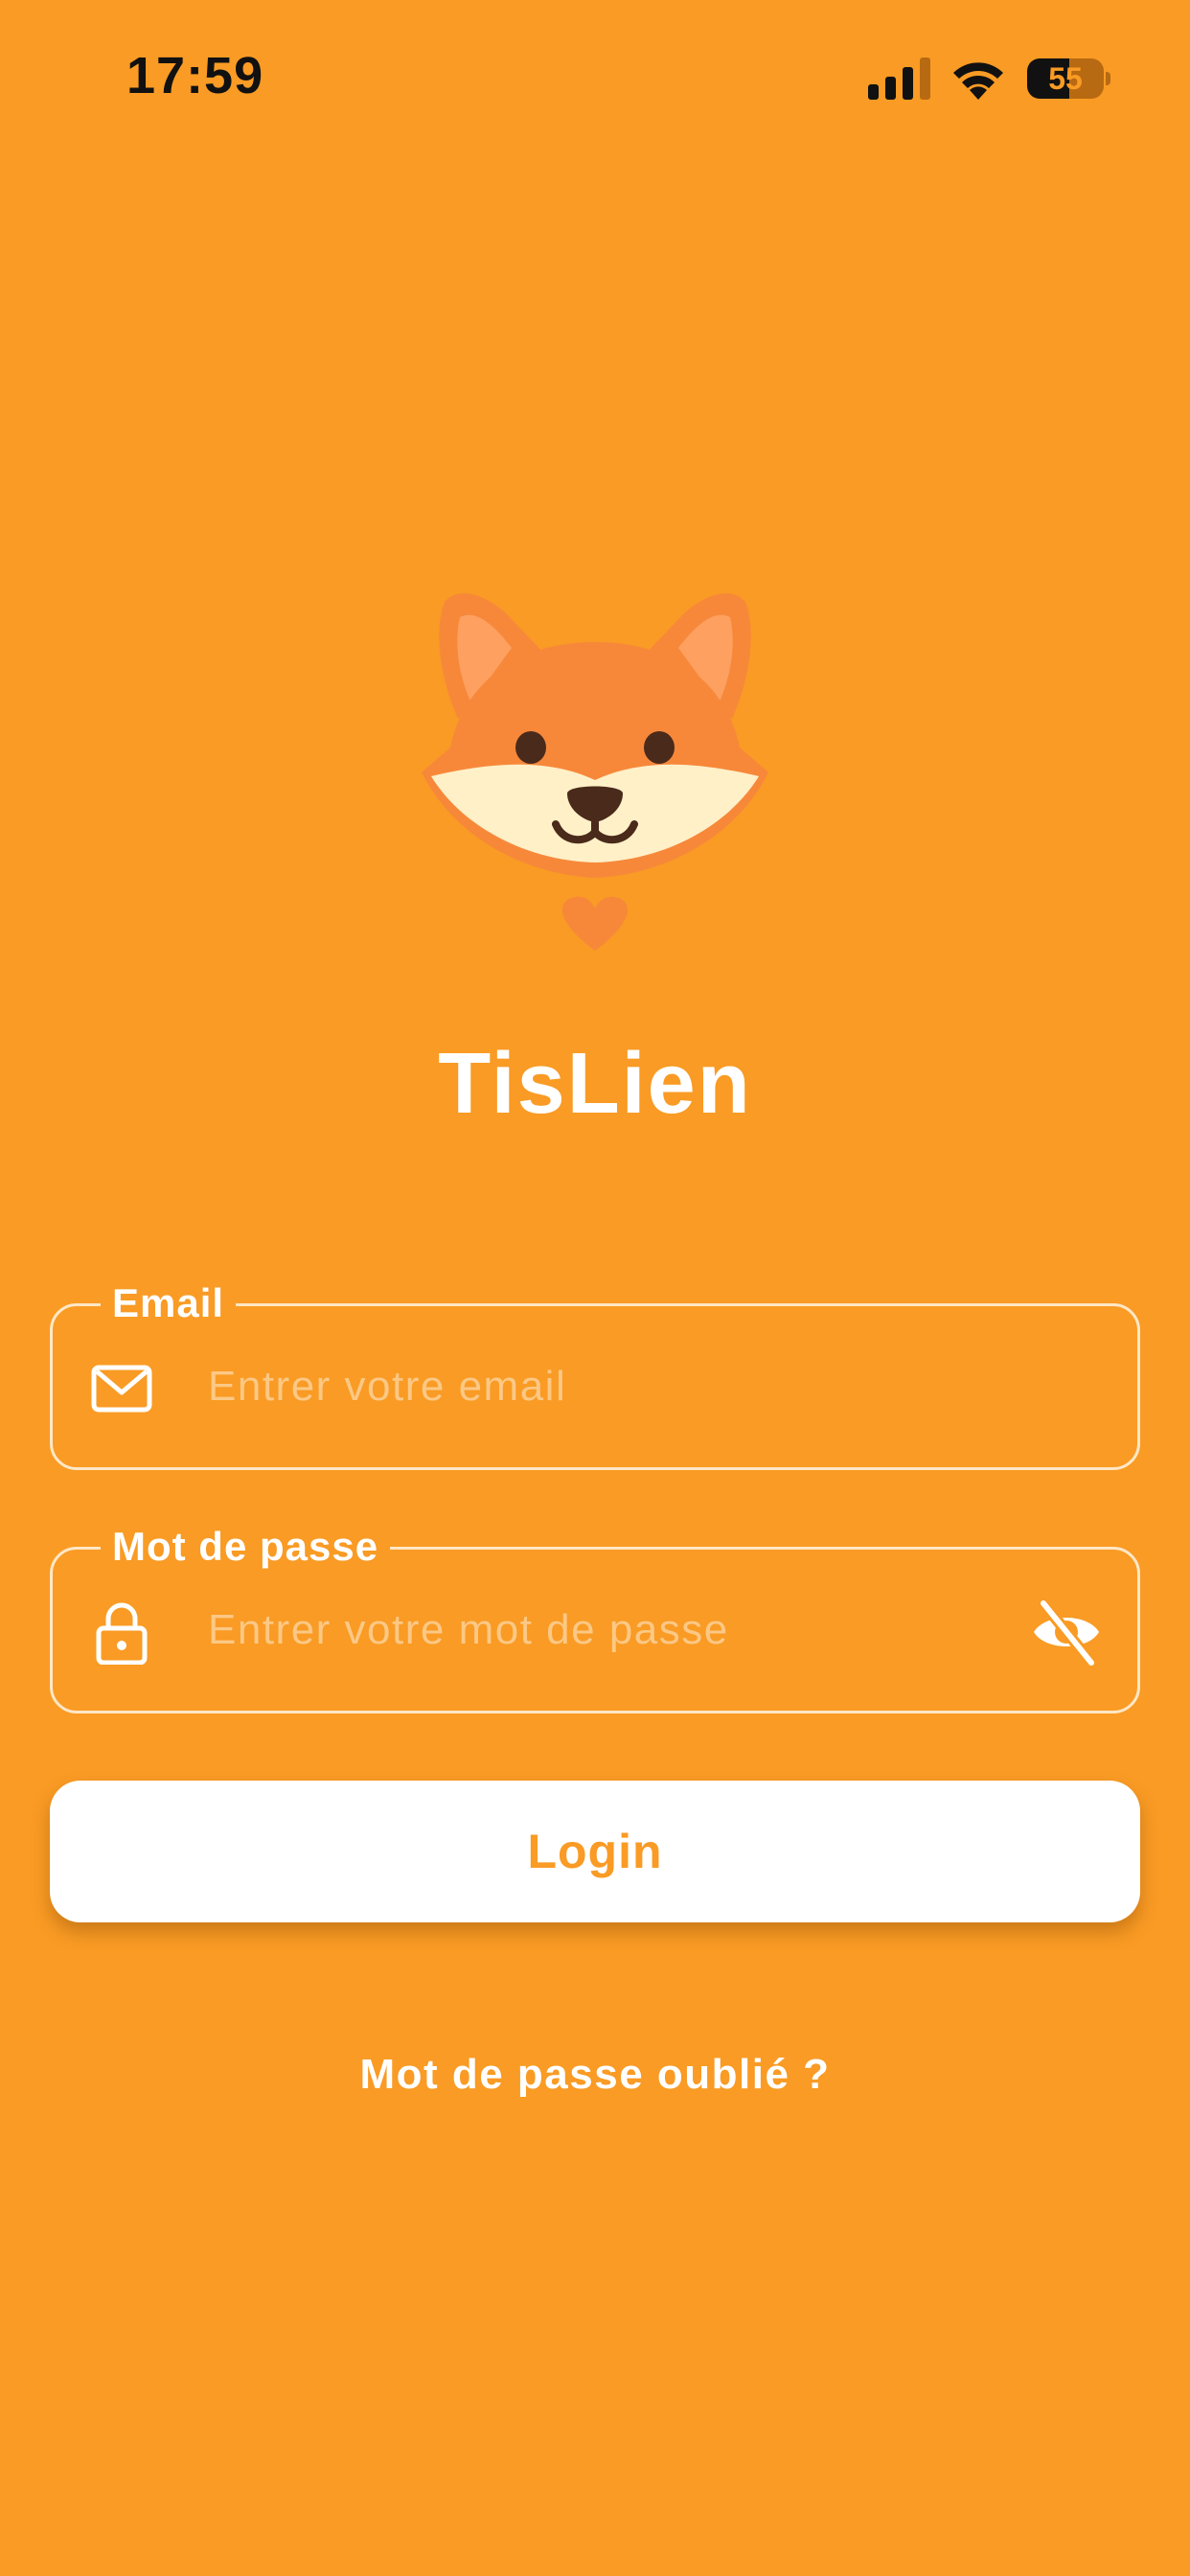  I want to click on lock-icon, so click(122, 1633).